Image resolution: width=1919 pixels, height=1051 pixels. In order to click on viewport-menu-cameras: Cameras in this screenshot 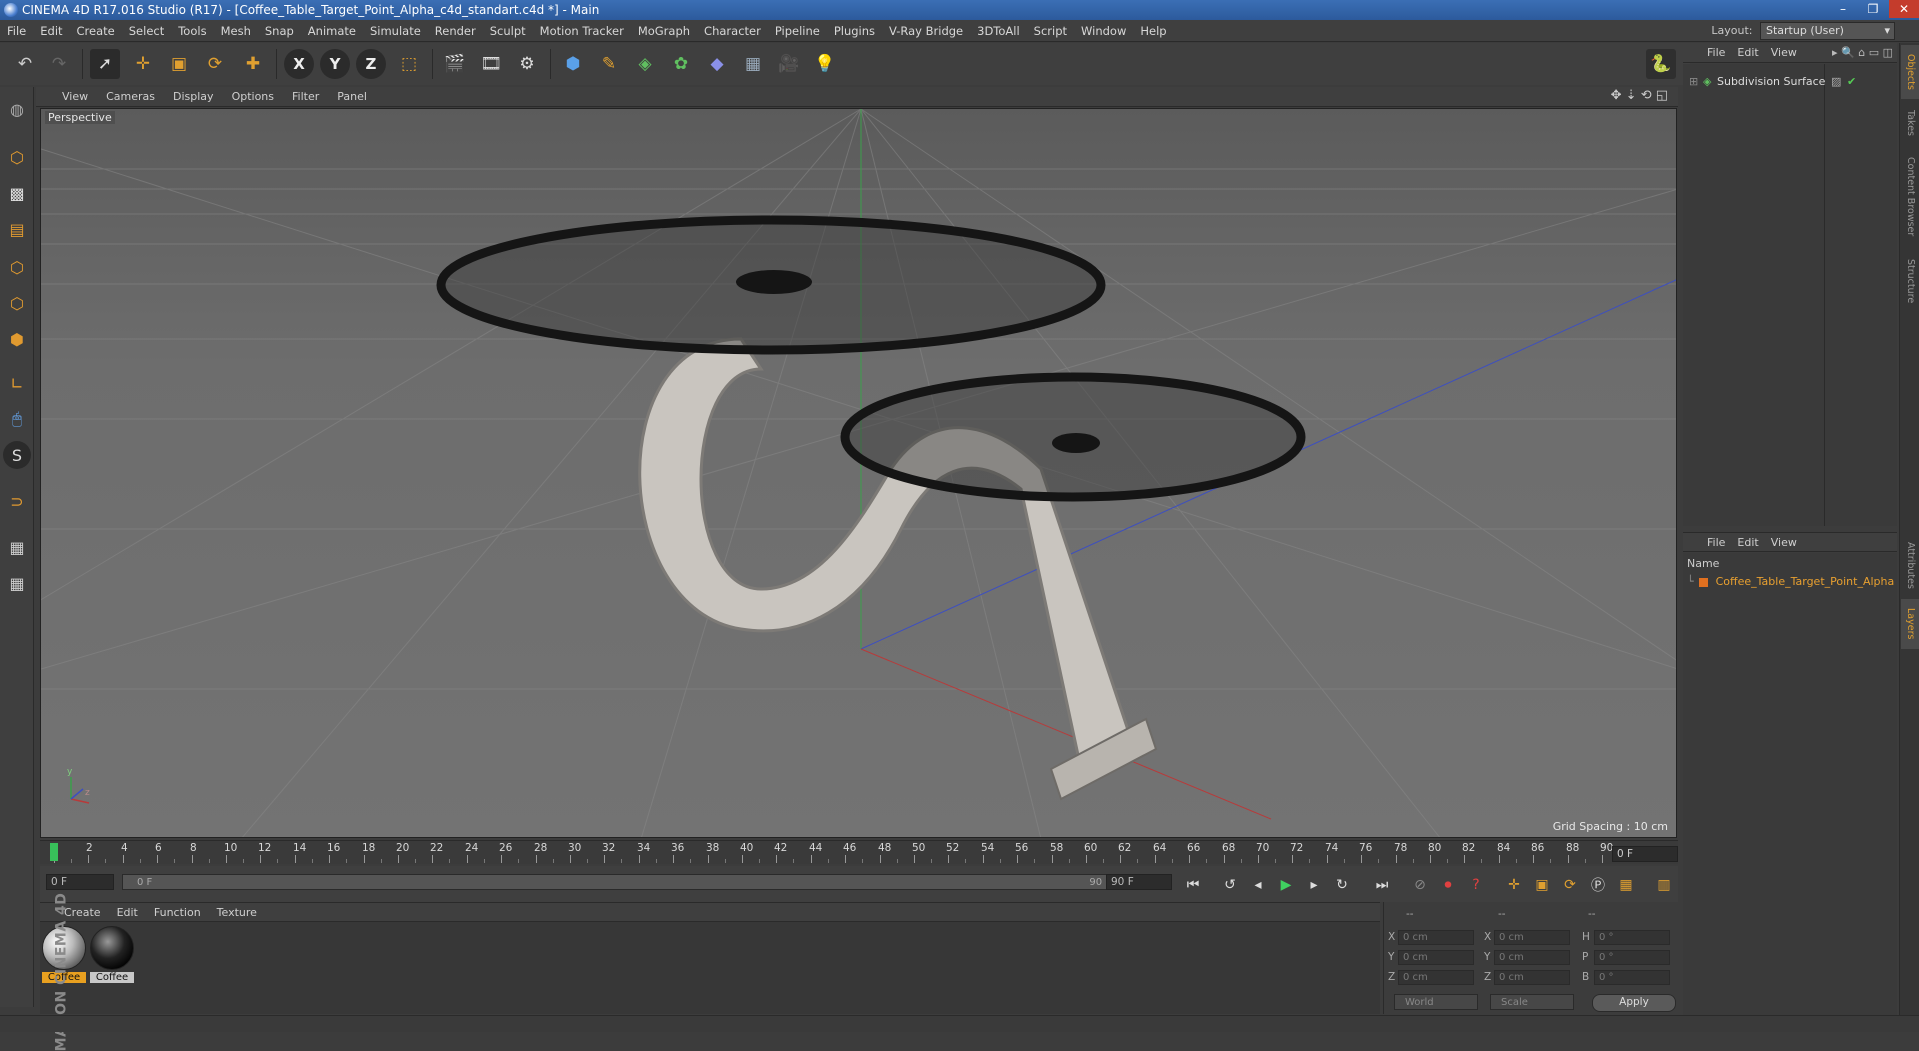, I will do `click(130, 97)`.